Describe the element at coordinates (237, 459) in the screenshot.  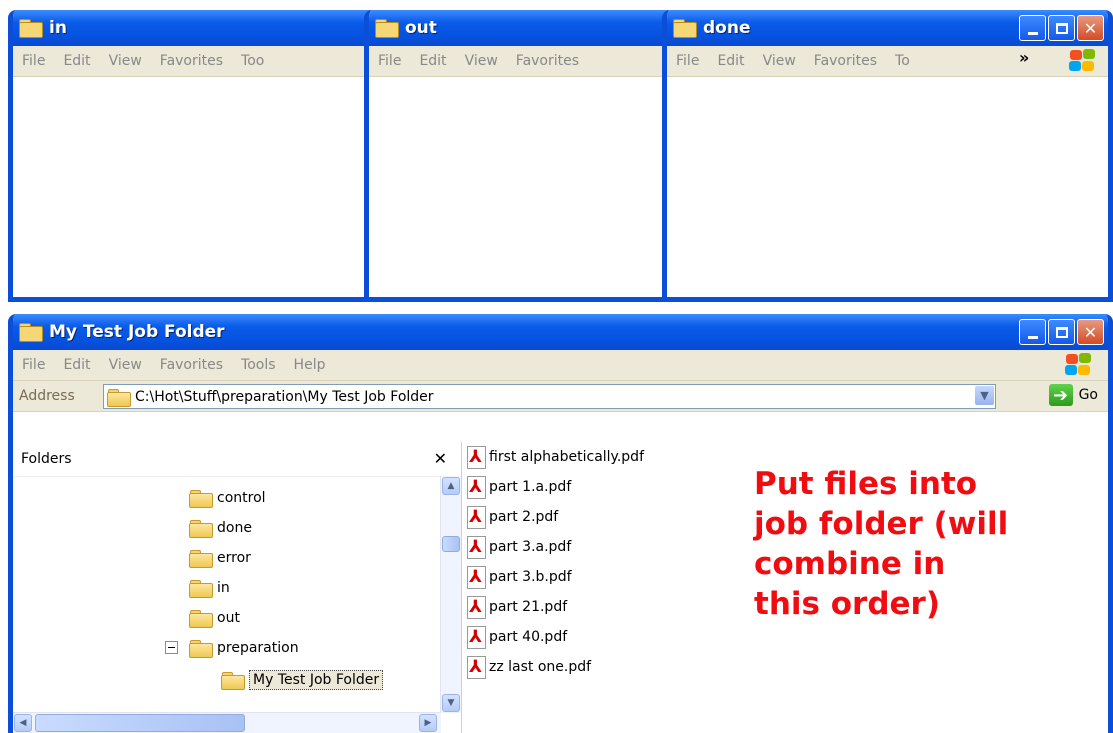
I see `folders-pane-header: Folders ✕` at that location.